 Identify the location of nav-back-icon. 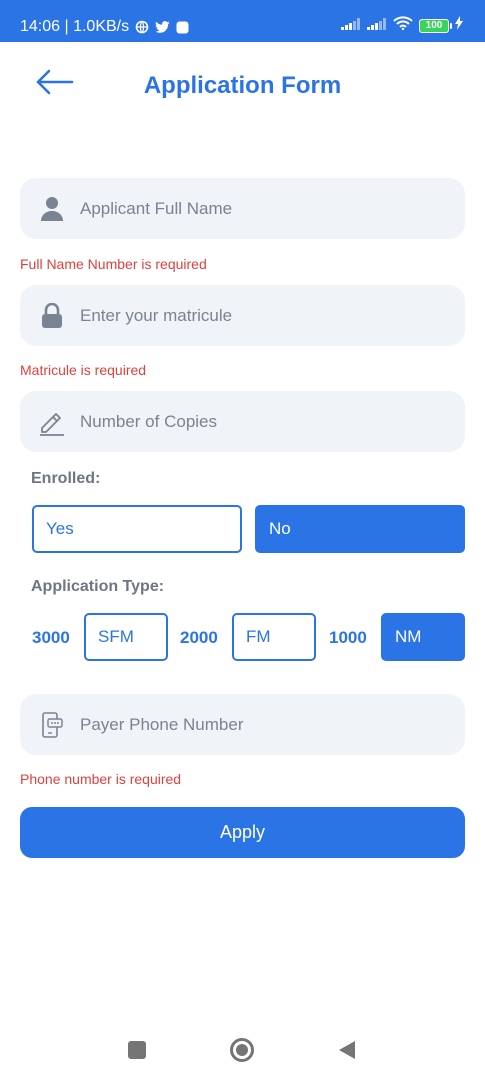
(347, 1050).